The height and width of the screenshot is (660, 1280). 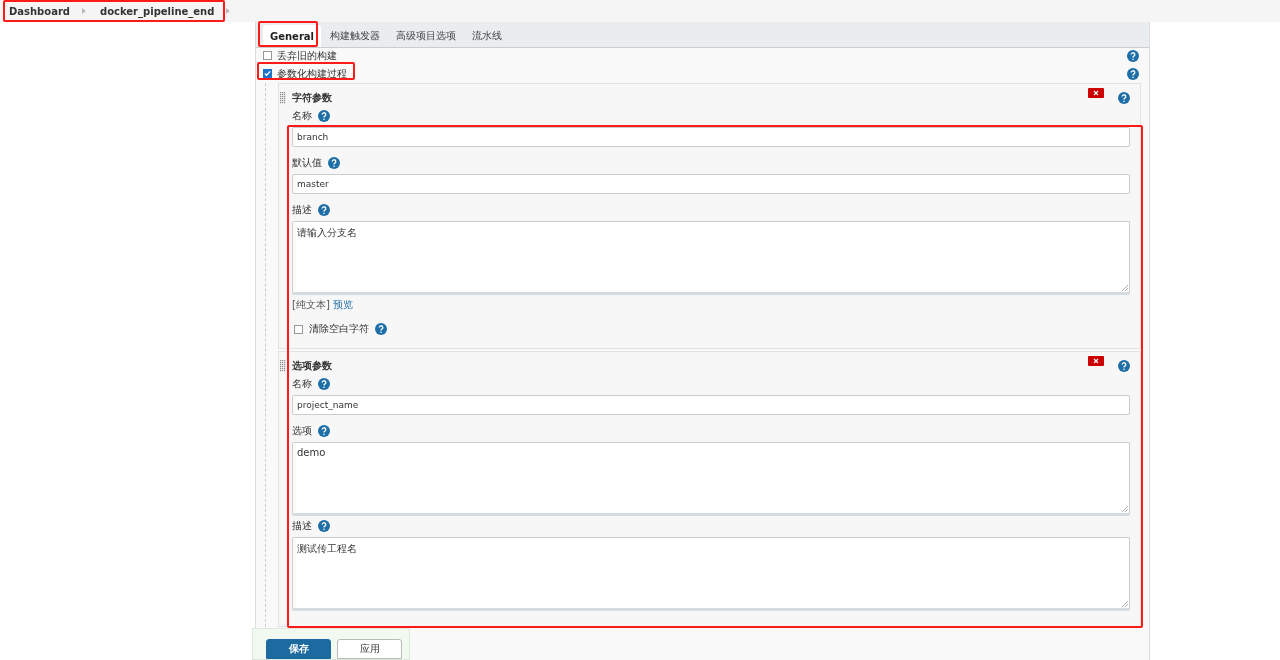 What do you see at coordinates (426, 36) in the screenshot?
I see `tab: 高级项目选项` at bounding box center [426, 36].